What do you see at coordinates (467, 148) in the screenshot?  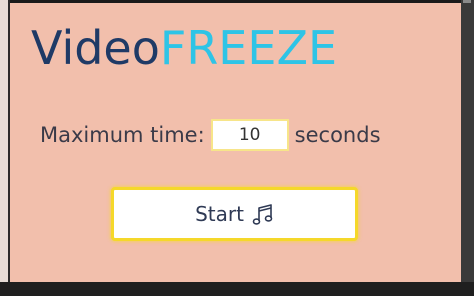 I see `right-window-edge` at bounding box center [467, 148].